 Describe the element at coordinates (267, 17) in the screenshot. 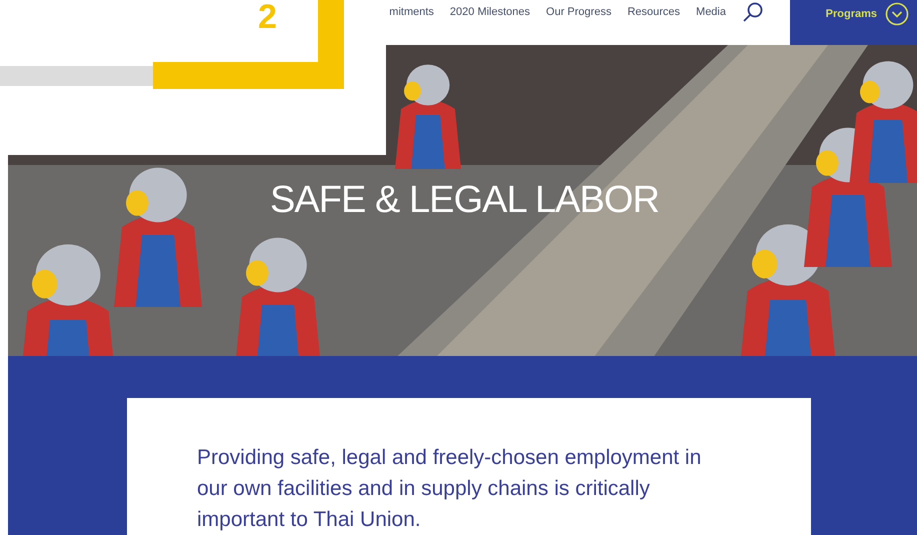

I see `section-number: 2` at that location.